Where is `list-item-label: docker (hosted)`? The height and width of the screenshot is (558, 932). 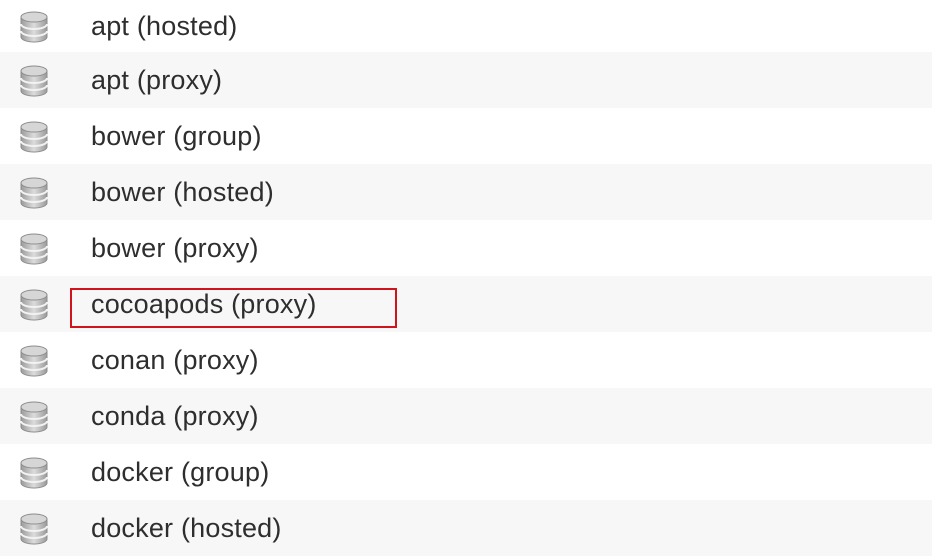
list-item-label: docker (hosted) is located at coordinates (186, 528).